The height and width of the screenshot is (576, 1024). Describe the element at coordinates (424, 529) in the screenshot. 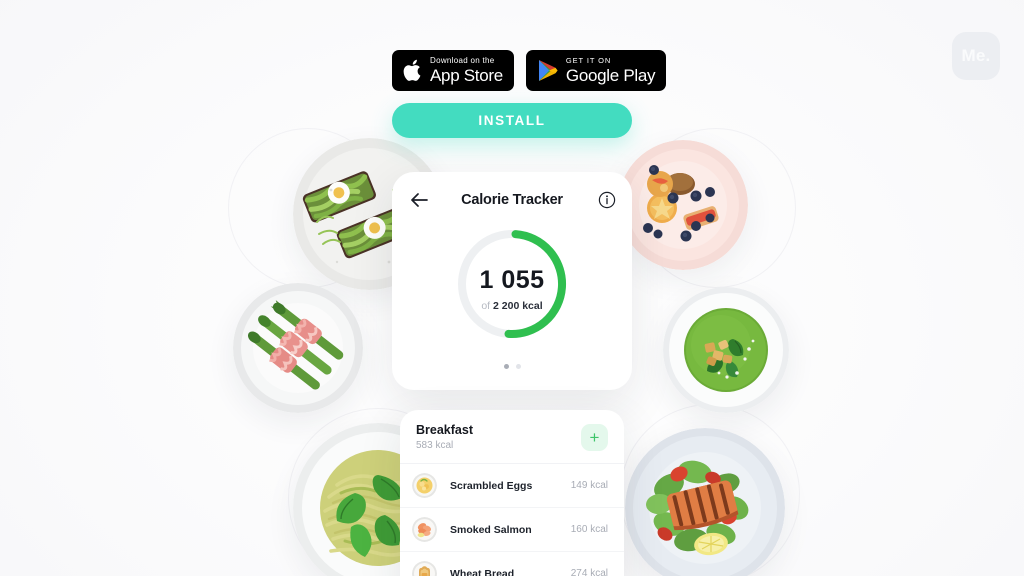

I see `smoked-salmon-thumb` at that location.